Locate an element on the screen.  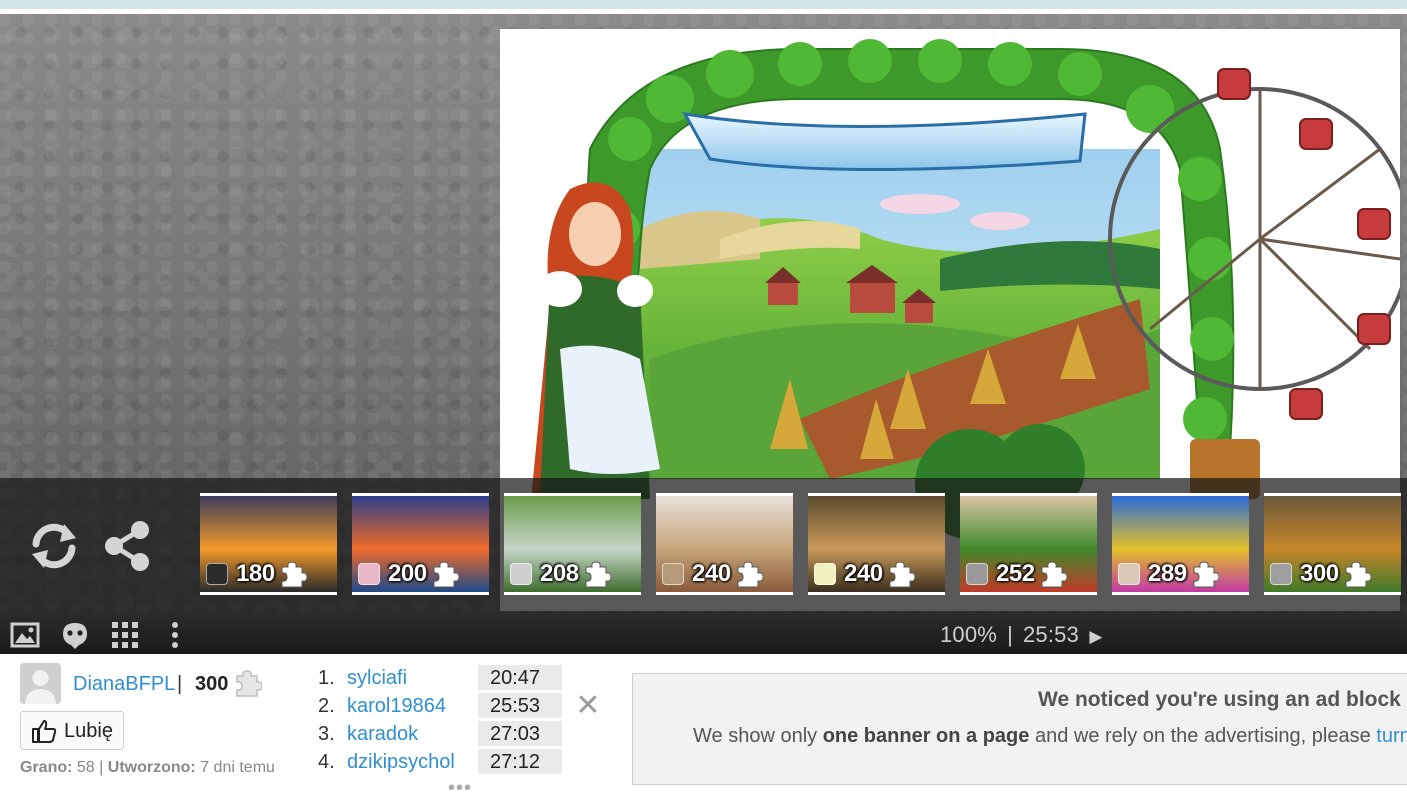
created-value: 7 dni temu is located at coordinates (237, 767).